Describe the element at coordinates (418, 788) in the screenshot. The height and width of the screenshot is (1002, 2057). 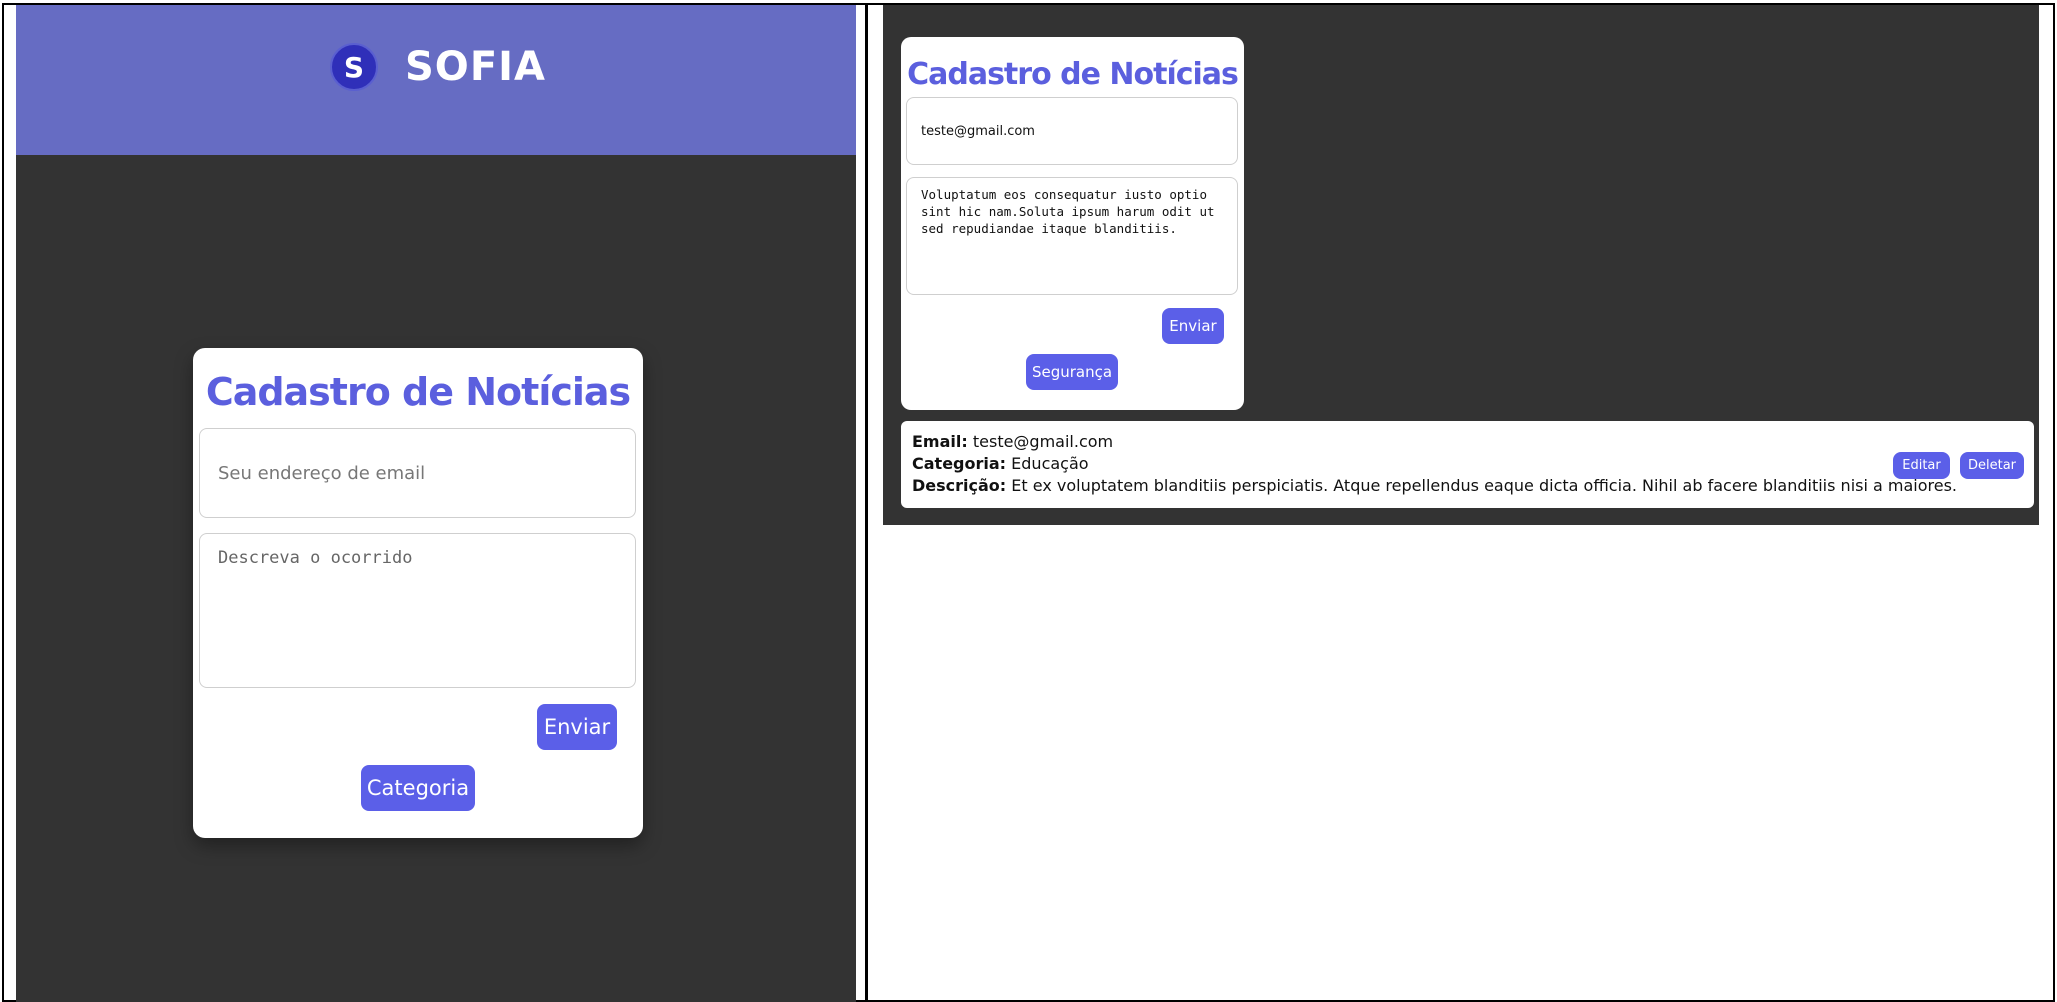
I see `category-button: Categoria` at that location.